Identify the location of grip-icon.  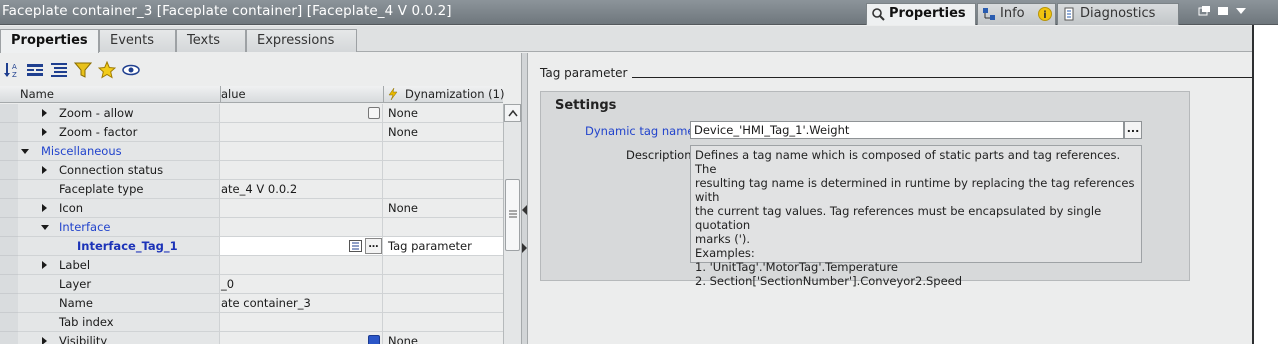
(513, 214).